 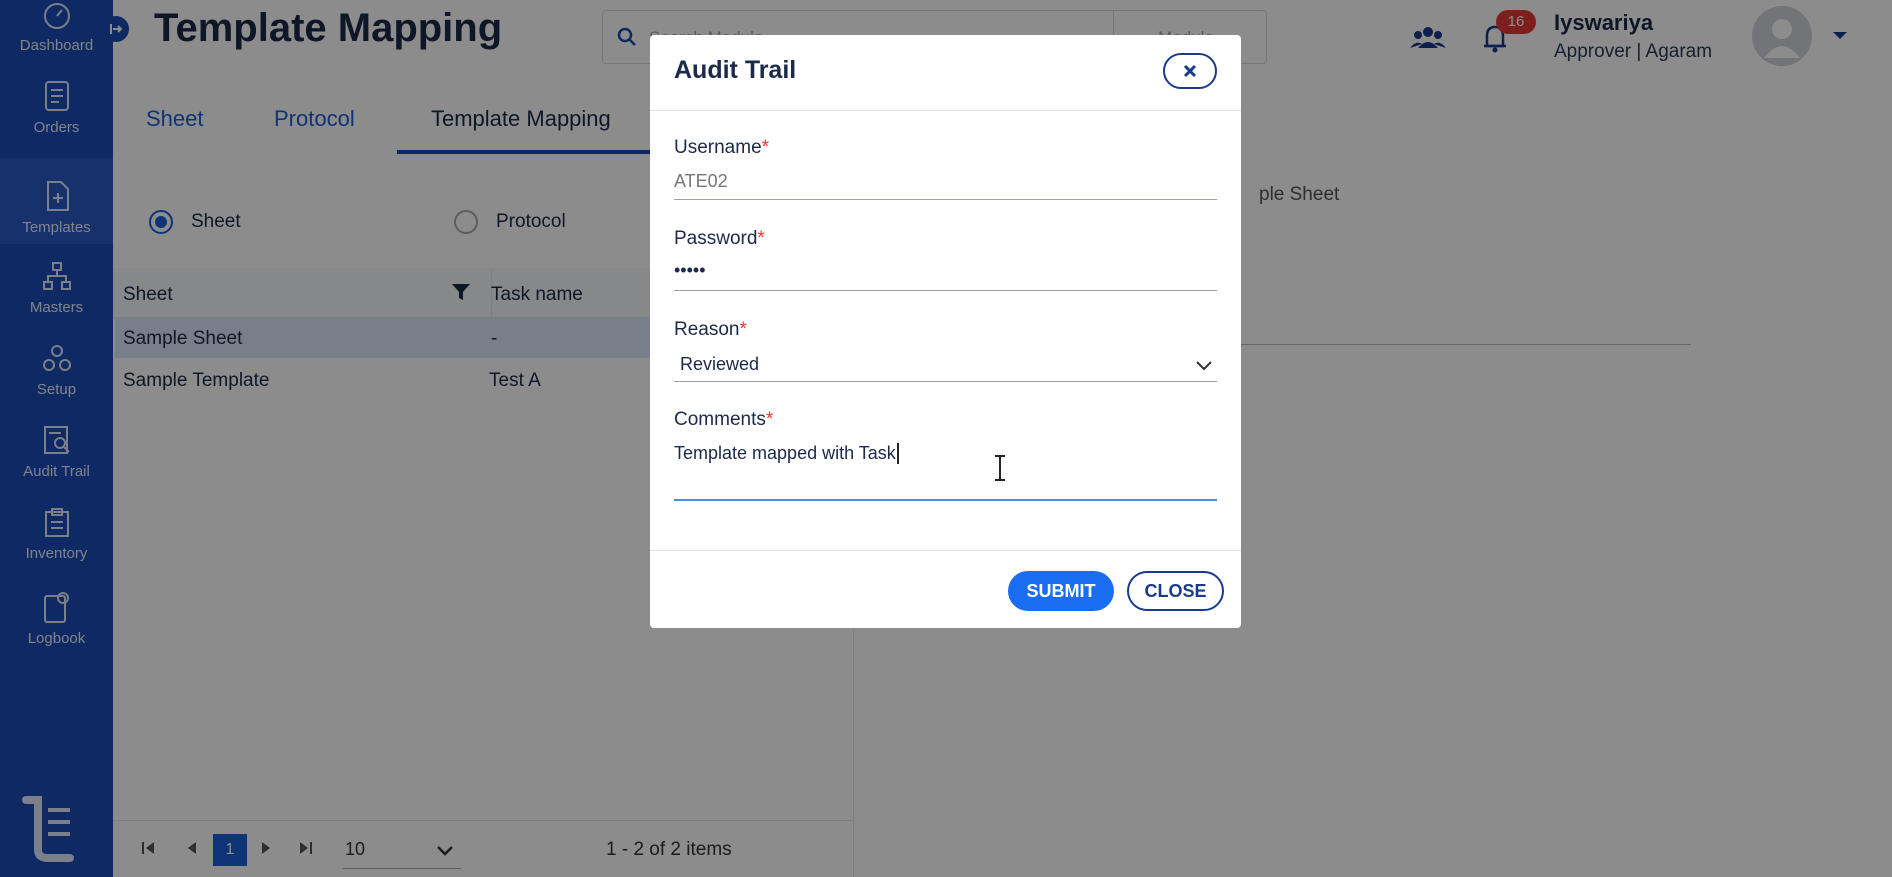 What do you see at coordinates (945, 290) in the screenshot?
I see `password-underline` at bounding box center [945, 290].